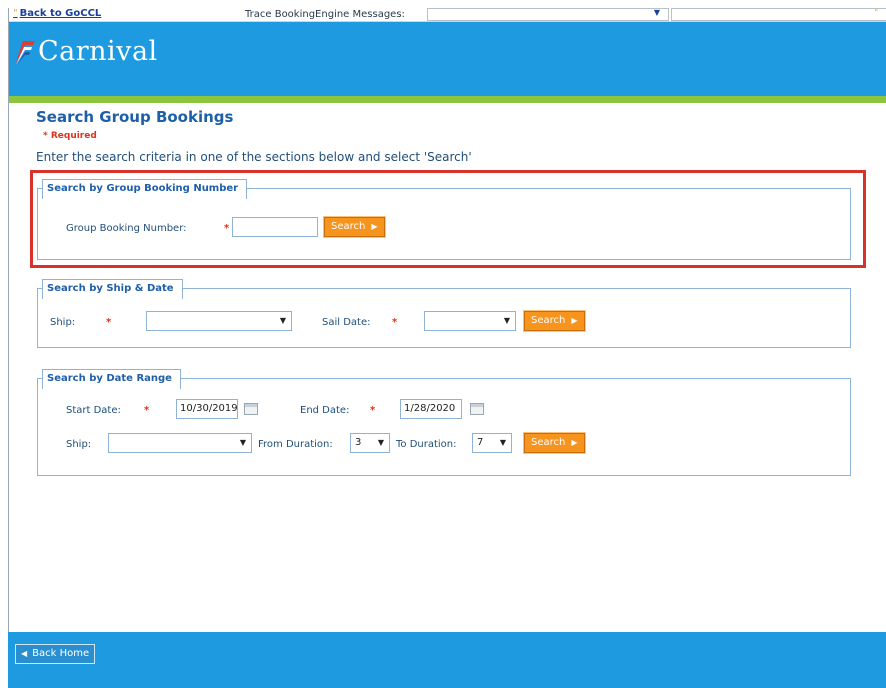  Describe the element at coordinates (207, 409) in the screenshot. I see `start-date-input: 10/30/2019` at that location.